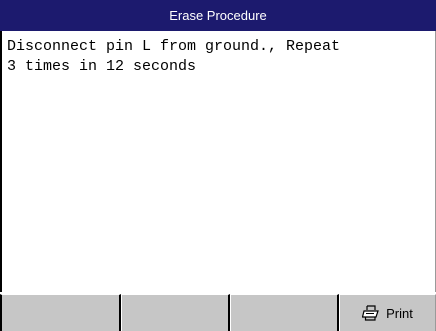  What do you see at coordinates (174, 46) in the screenshot?
I see `message-line-1: Disconnect pin L from ground., Repeat` at bounding box center [174, 46].